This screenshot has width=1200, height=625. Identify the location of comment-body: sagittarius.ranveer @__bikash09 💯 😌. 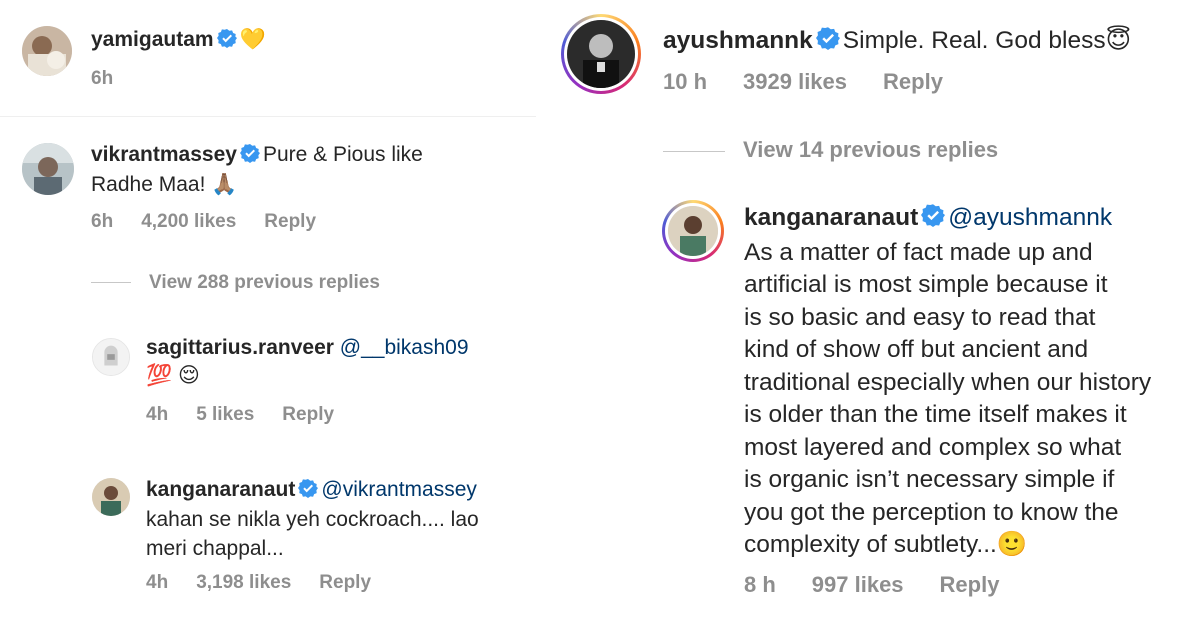
(336, 362).